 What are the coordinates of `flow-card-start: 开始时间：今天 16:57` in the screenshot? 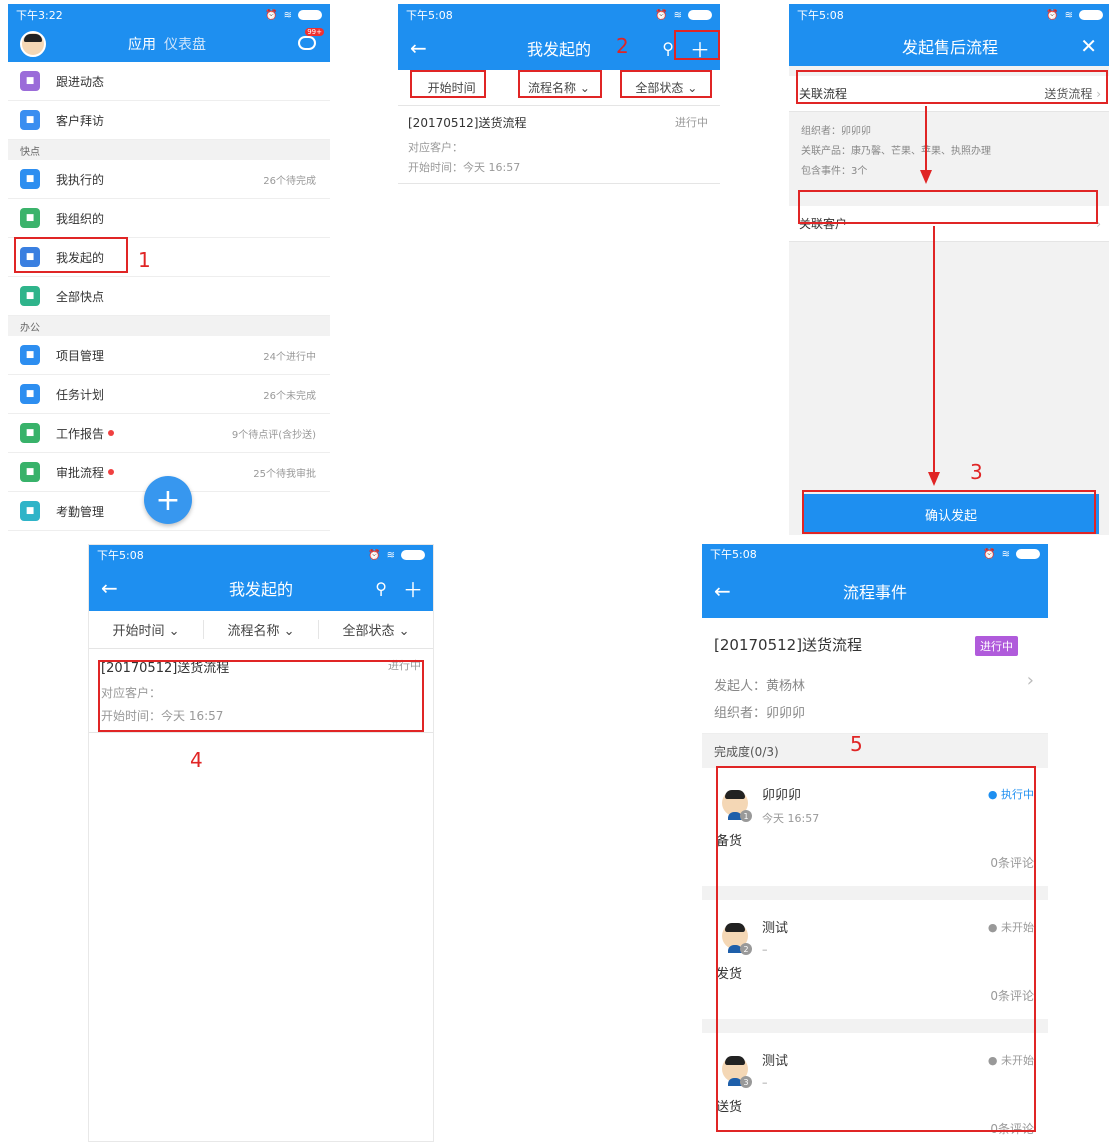 It's located at (464, 167).